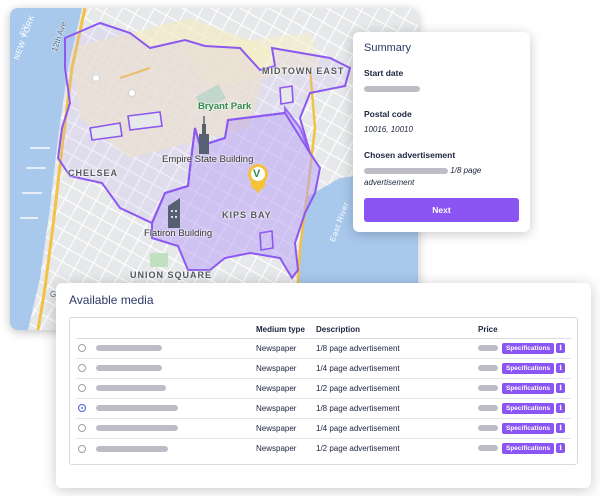 Image resolution: width=600 pixels, height=496 pixels. I want to click on chosen-ad-type: advertisement, so click(389, 182).